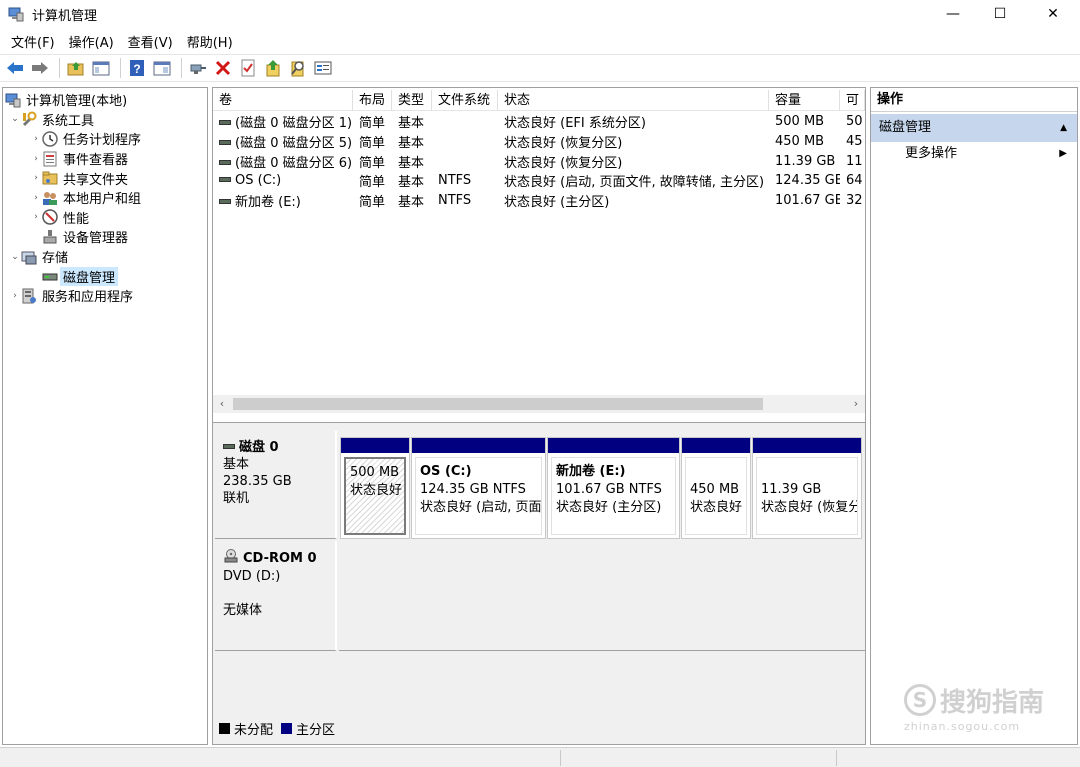 Image resolution: width=1080 pixels, height=767 pixels. What do you see at coordinates (283, 100) in the screenshot?
I see `column-header-volume: 卷` at bounding box center [283, 100].